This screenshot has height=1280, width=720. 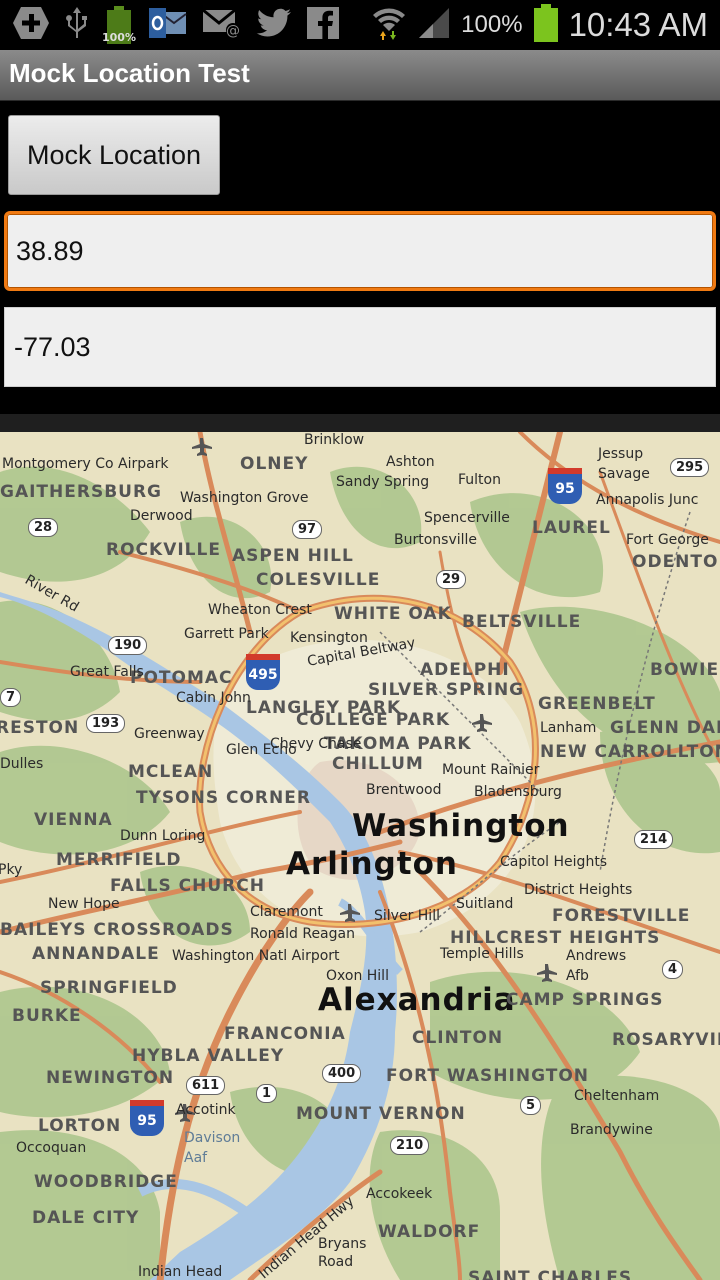 I want to click on battery-full-icon: 100%, so click(x=119, y=25).